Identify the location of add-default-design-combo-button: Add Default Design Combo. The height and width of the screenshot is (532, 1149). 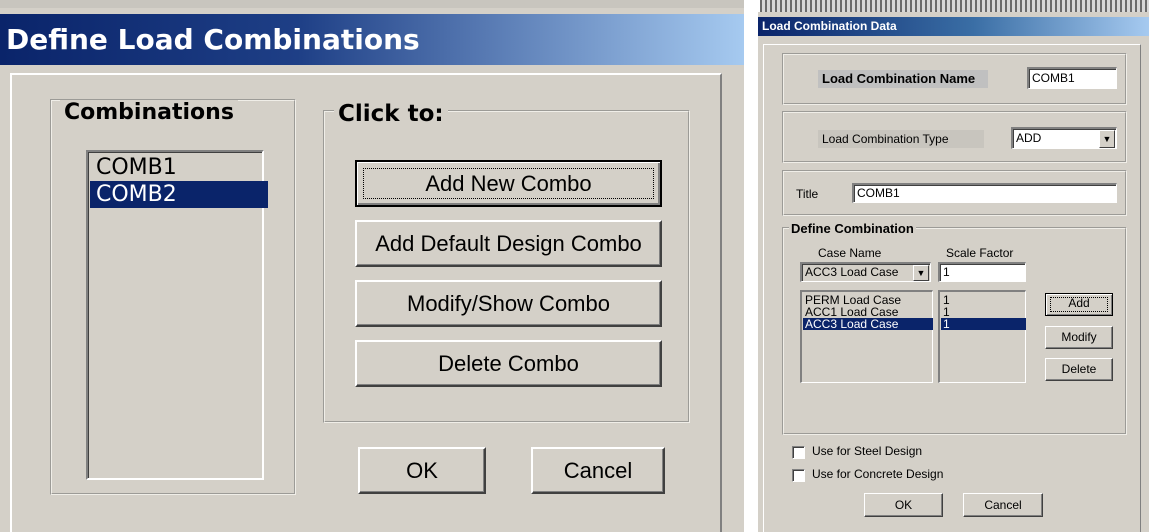
(508, 243).